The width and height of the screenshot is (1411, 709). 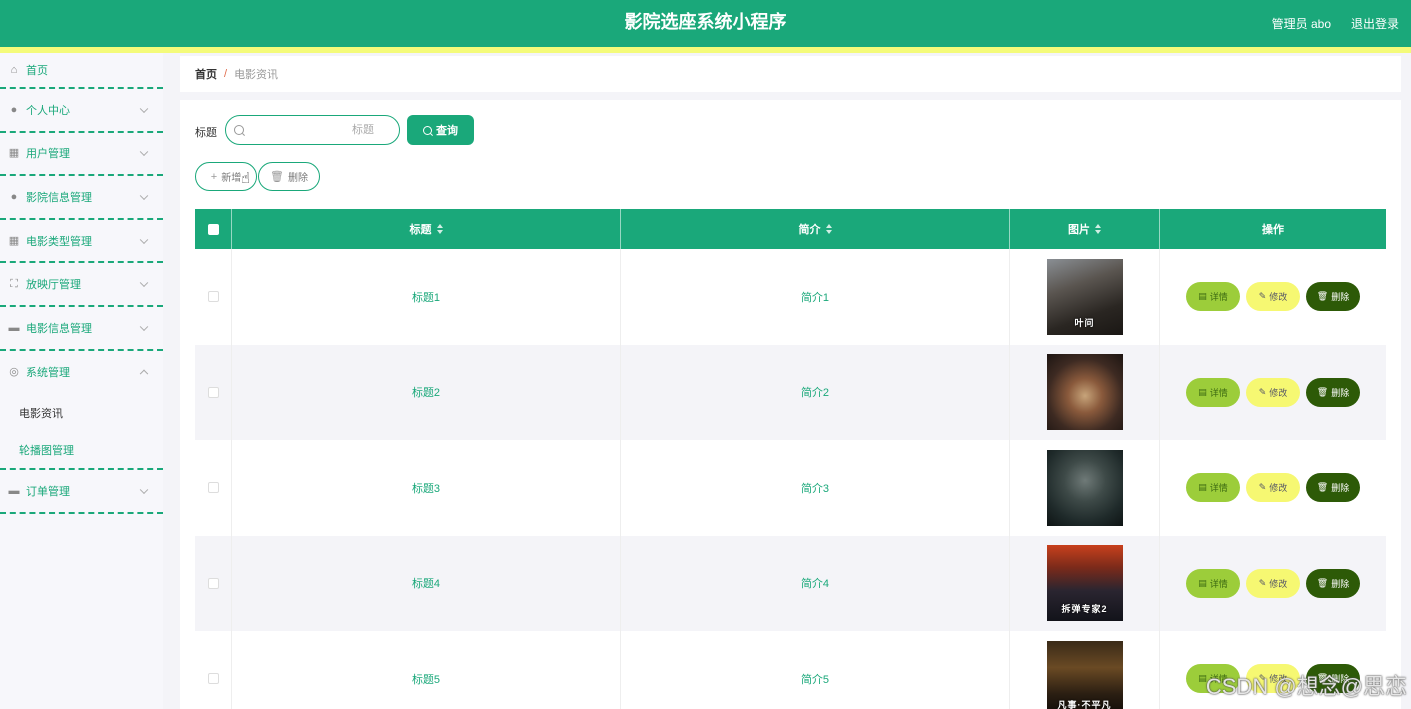 I want to click on header-intro: 简介, so click(x=815, y=229).